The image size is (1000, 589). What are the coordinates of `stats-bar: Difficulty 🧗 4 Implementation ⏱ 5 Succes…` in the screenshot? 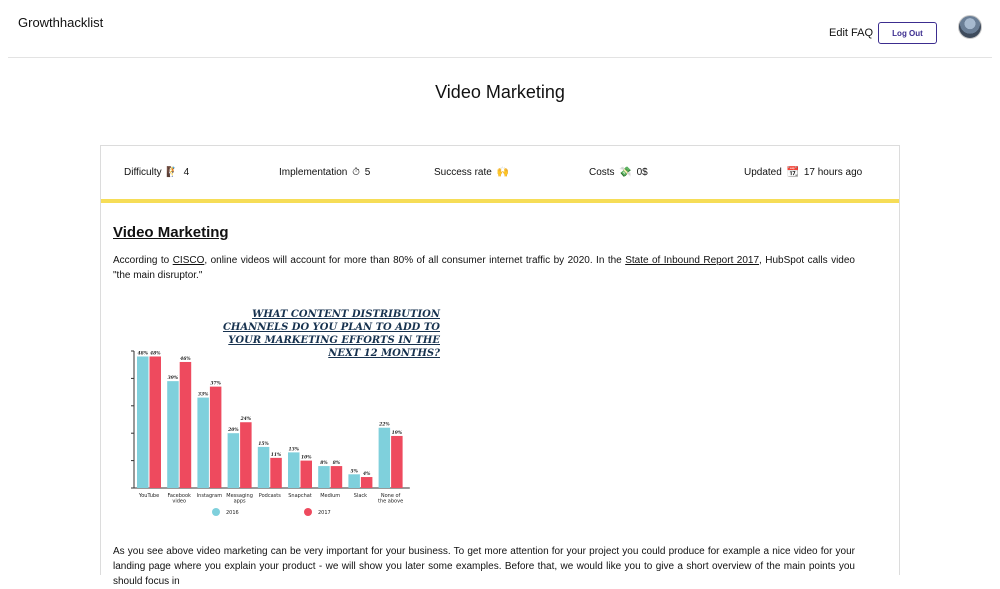 It's located at (500, 173).